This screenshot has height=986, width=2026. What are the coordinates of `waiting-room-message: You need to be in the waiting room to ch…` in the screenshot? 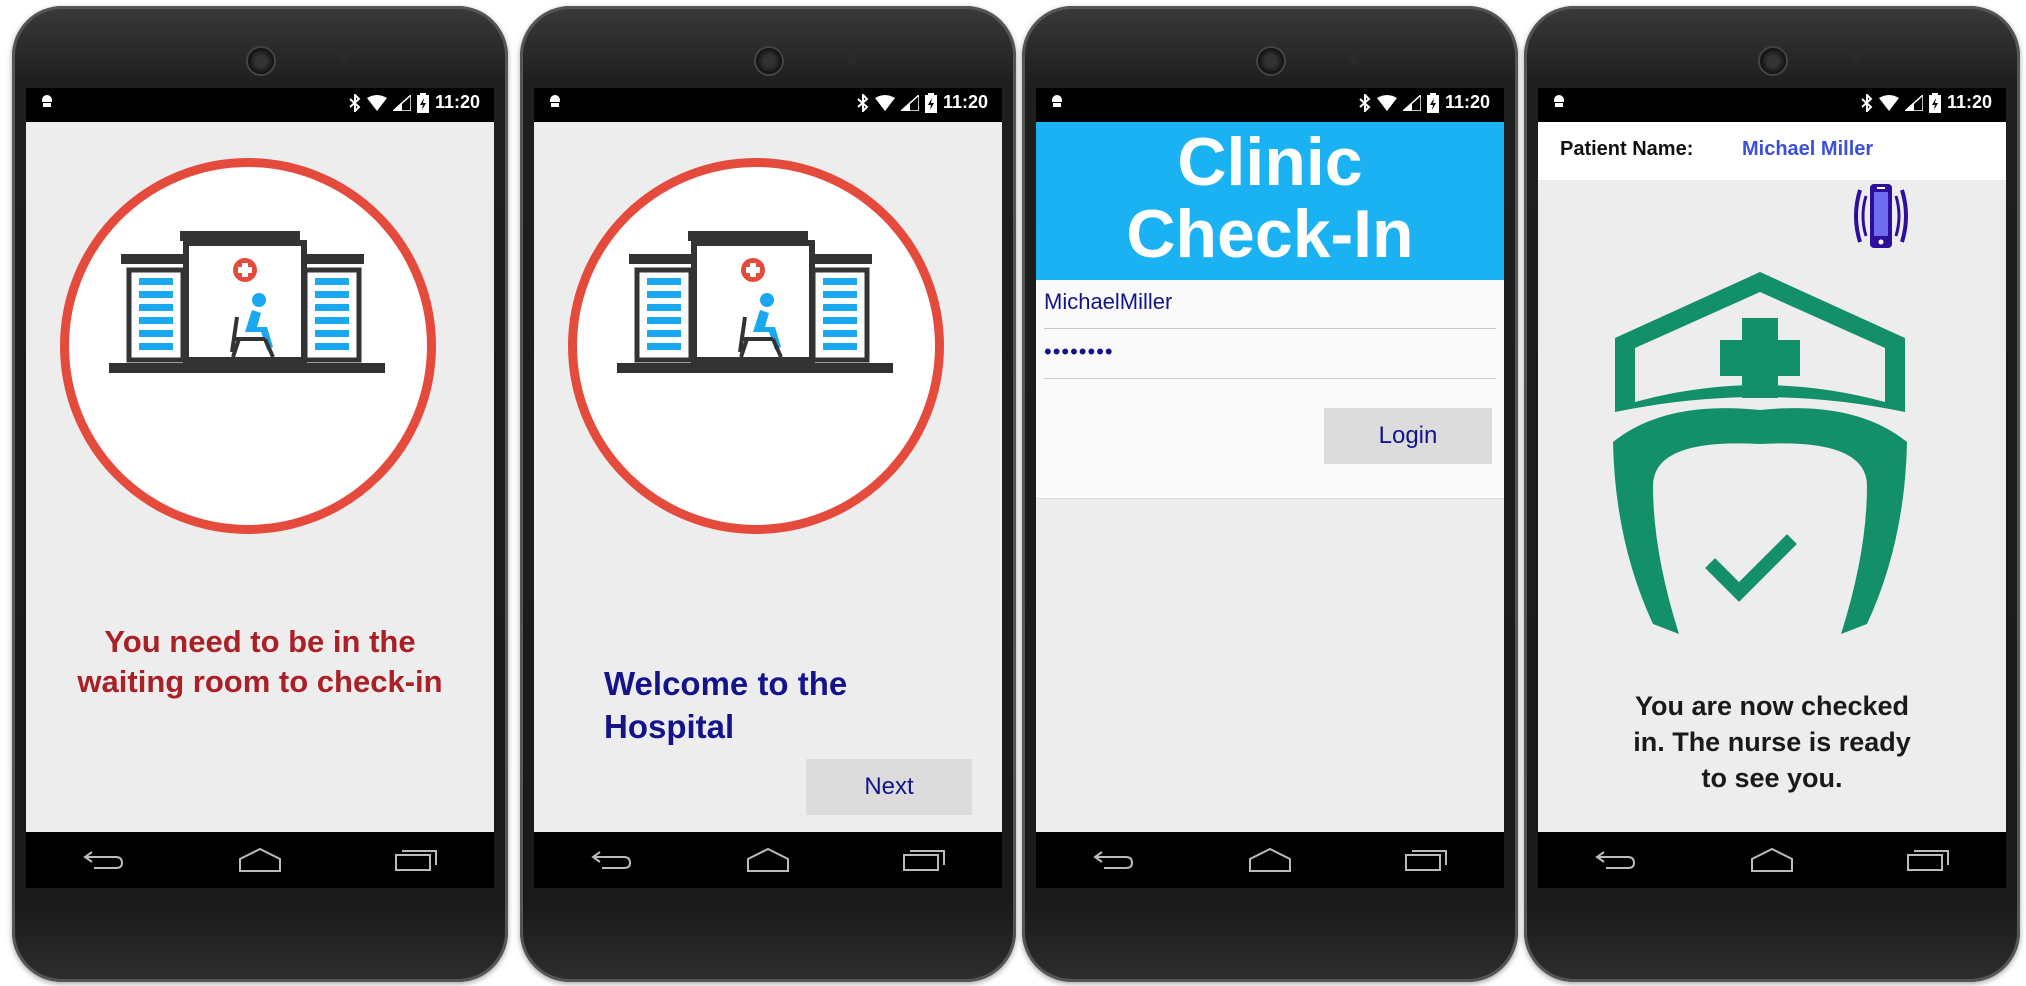 It's located at (260, 661).